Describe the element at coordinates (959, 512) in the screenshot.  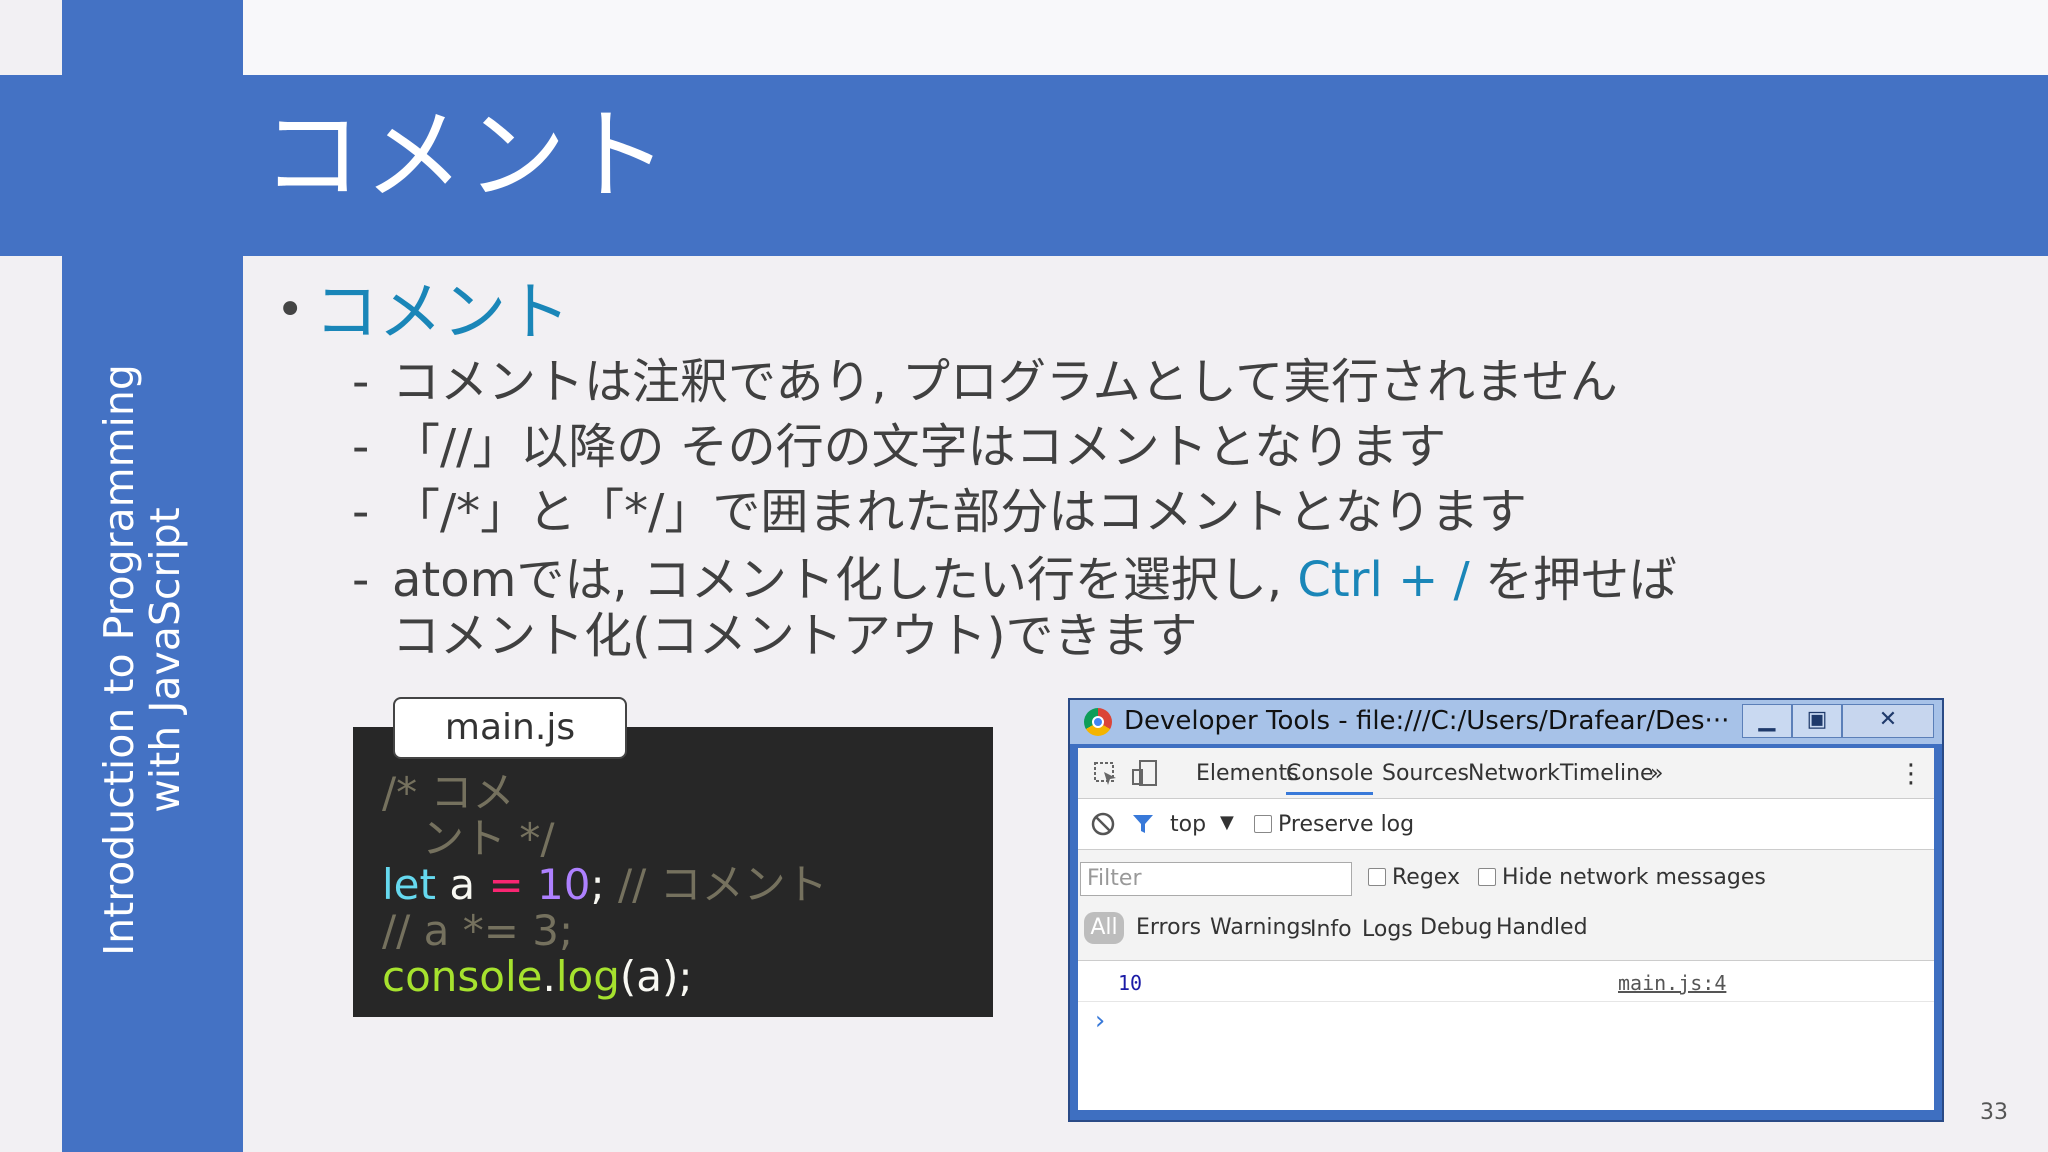
I see `list-item-text: 「/*」と「*/」で囲まれた部分はコメントとなります` at that location.